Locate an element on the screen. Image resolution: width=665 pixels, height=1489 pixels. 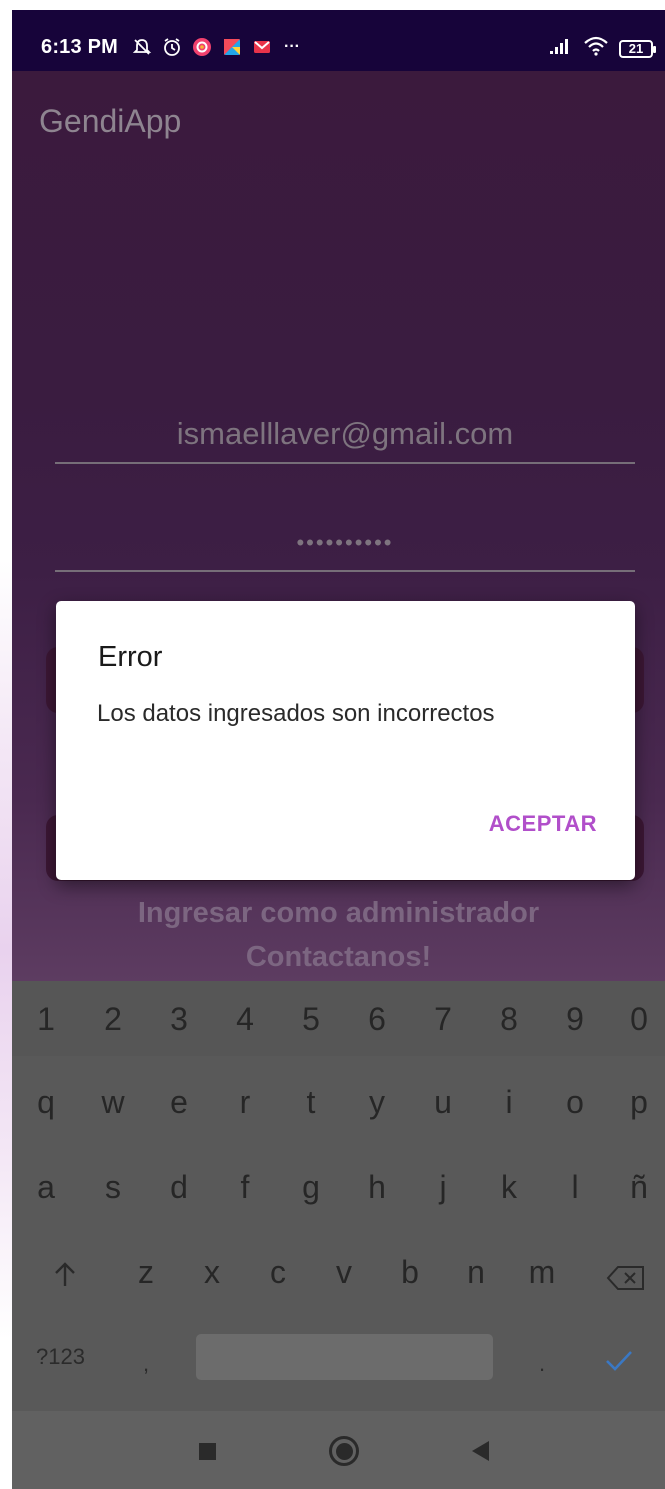
instagram-icon is located at coordinates (202, 47).